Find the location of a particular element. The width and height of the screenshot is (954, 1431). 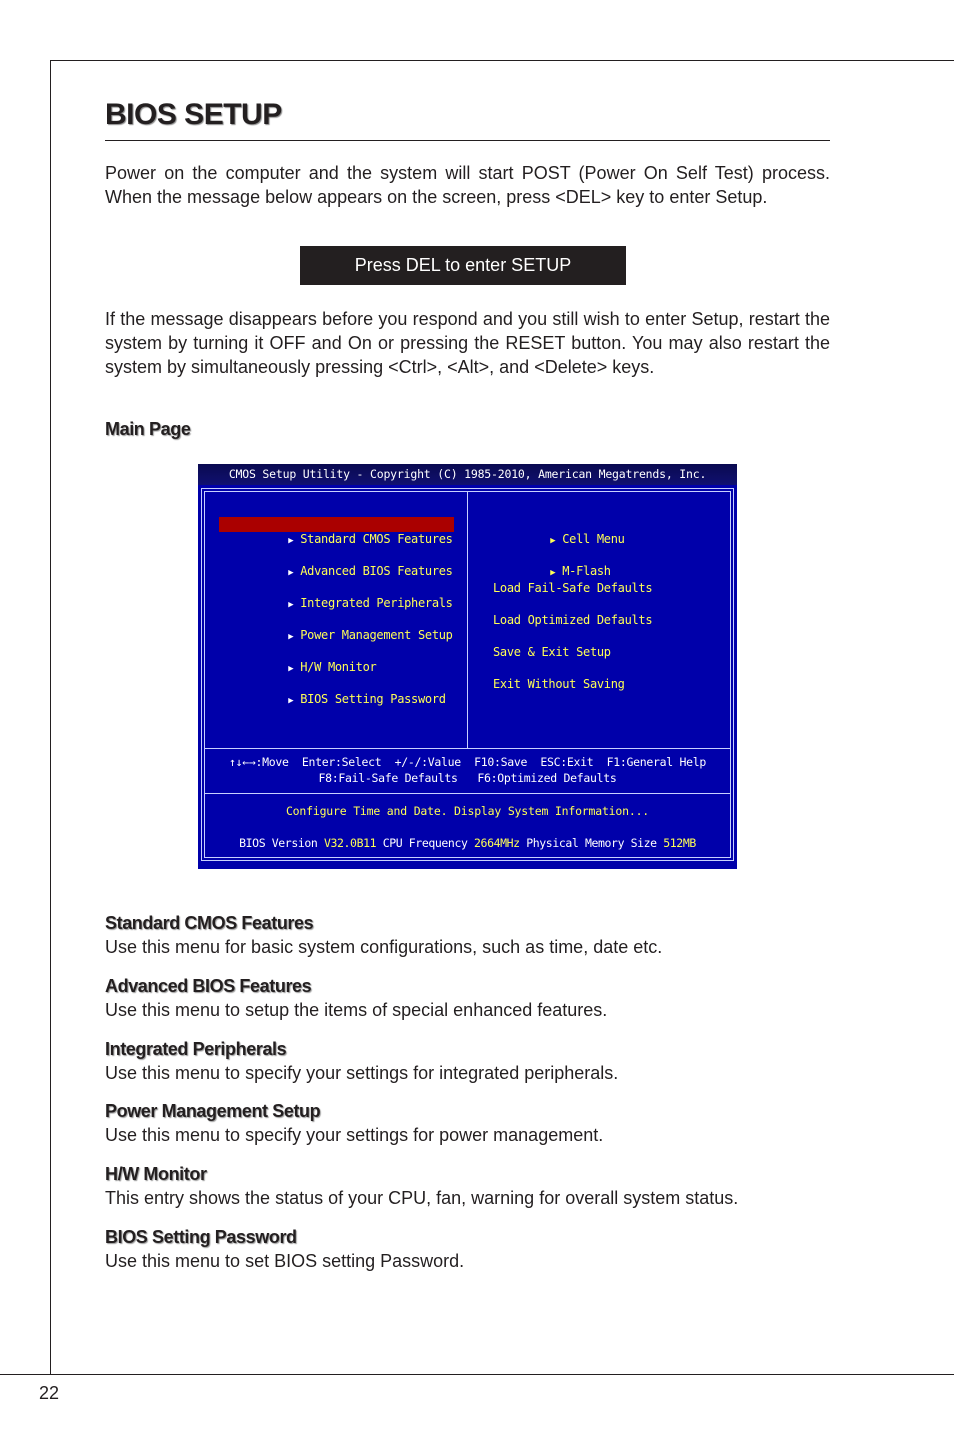

del-message-box: Press DEL to enter SETUP is located at coordinates (463, 265).